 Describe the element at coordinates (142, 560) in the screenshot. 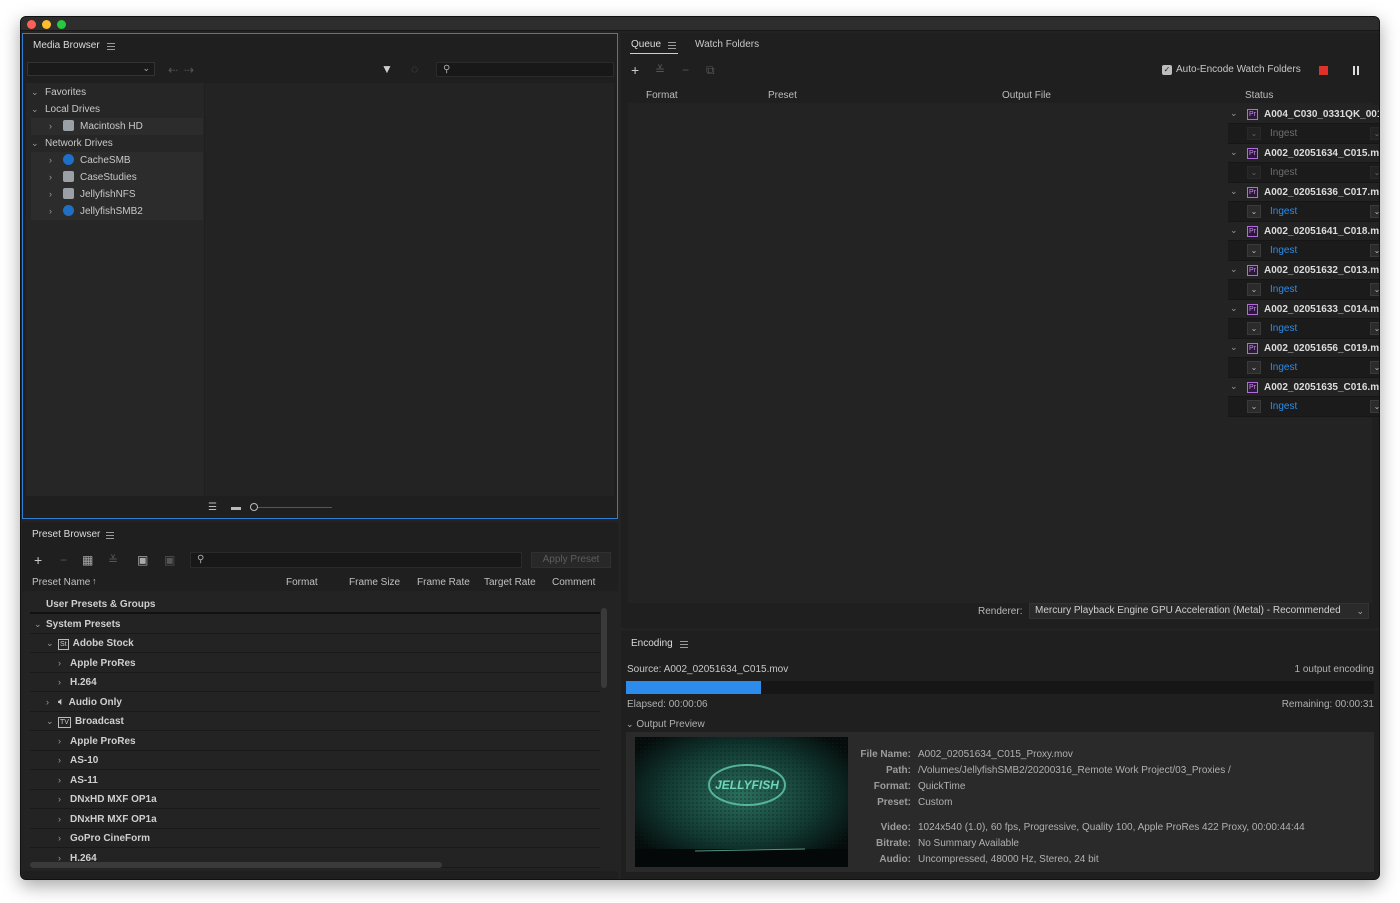

I see `import-preset-icon: ▣` at that location.